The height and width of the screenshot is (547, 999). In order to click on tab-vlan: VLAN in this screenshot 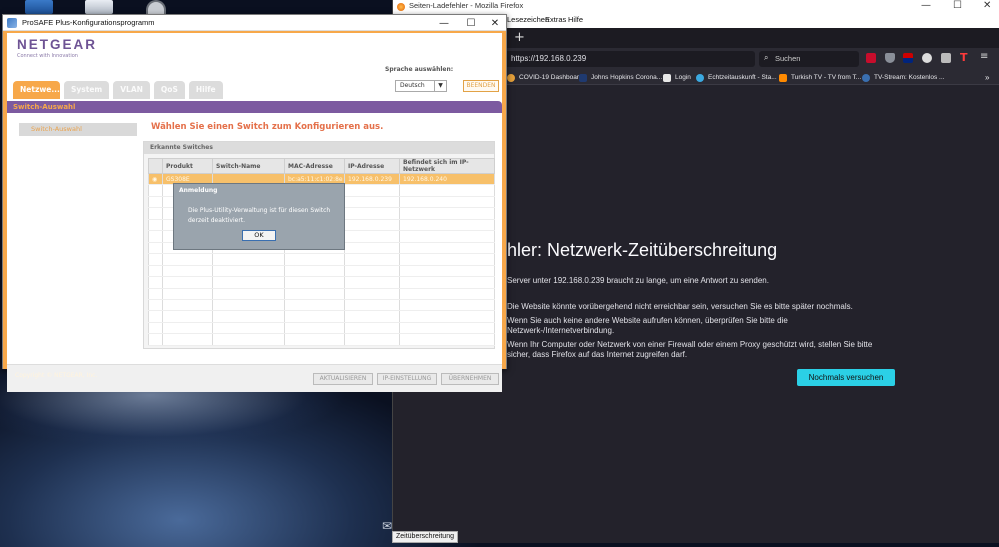, I will do `click(131, 90)`.